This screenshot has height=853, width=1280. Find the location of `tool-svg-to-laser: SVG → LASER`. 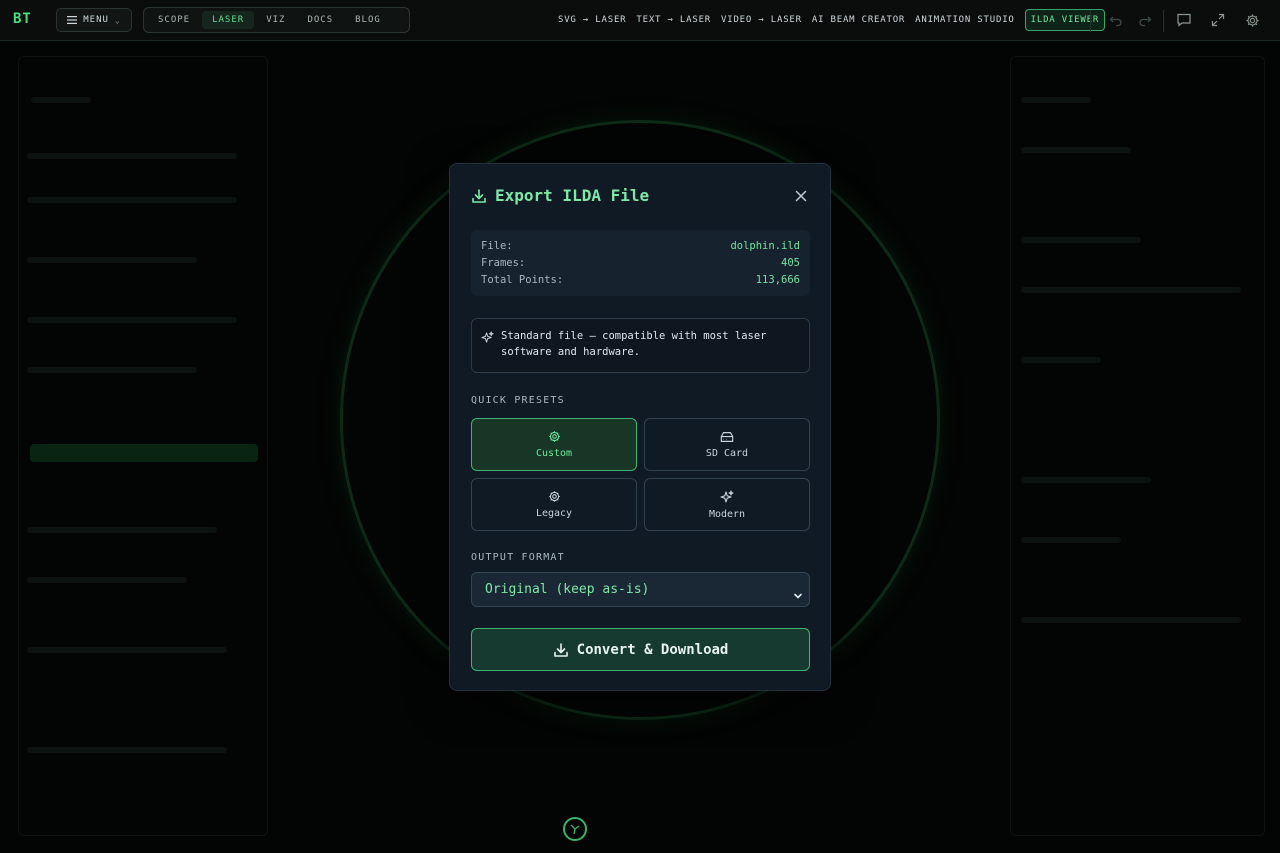

tool-svg-to-laser: SVG → LASER is located at coordinates (592, 20).